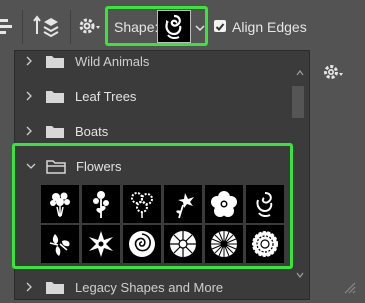  I want to click on resize-grip-icon, so click(350, 290).